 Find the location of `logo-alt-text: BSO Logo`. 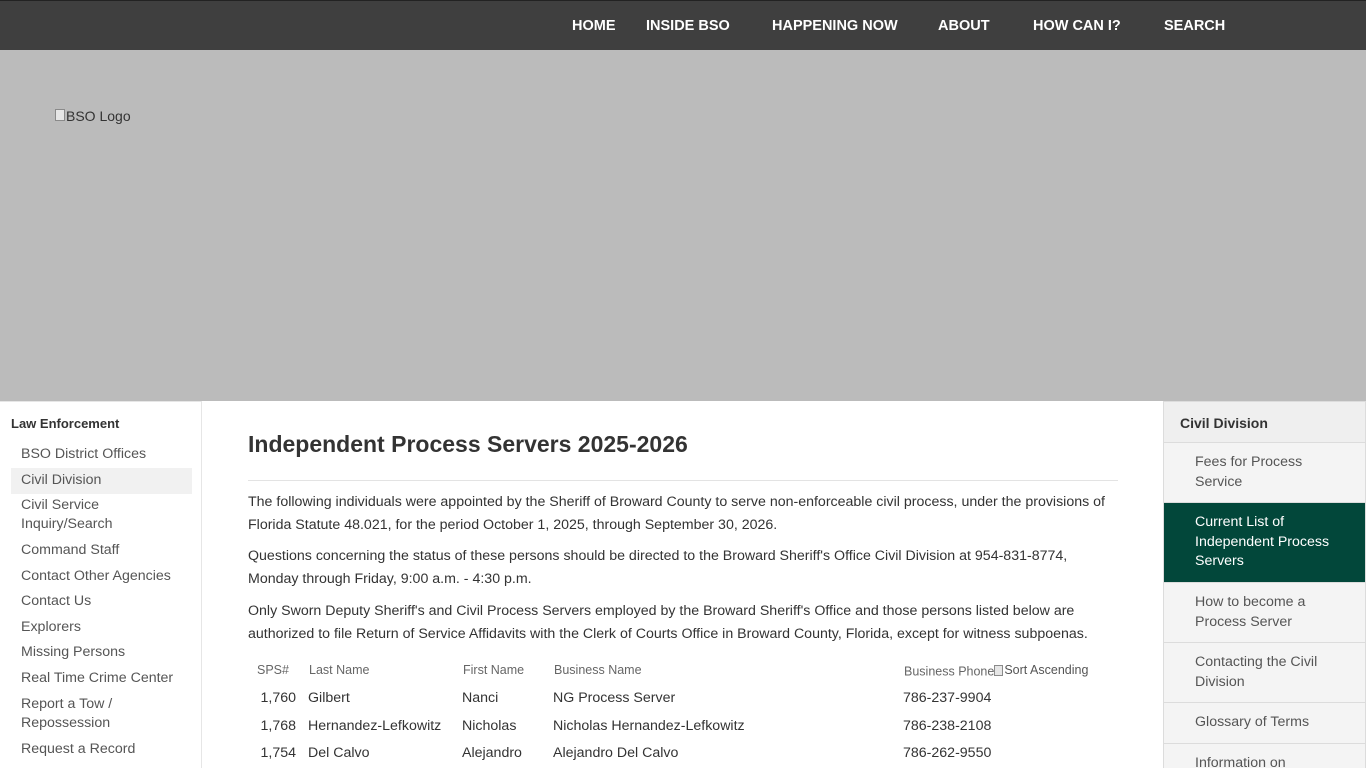

logo-alt-text: BSO Logo is located at coordinates (98, 116).